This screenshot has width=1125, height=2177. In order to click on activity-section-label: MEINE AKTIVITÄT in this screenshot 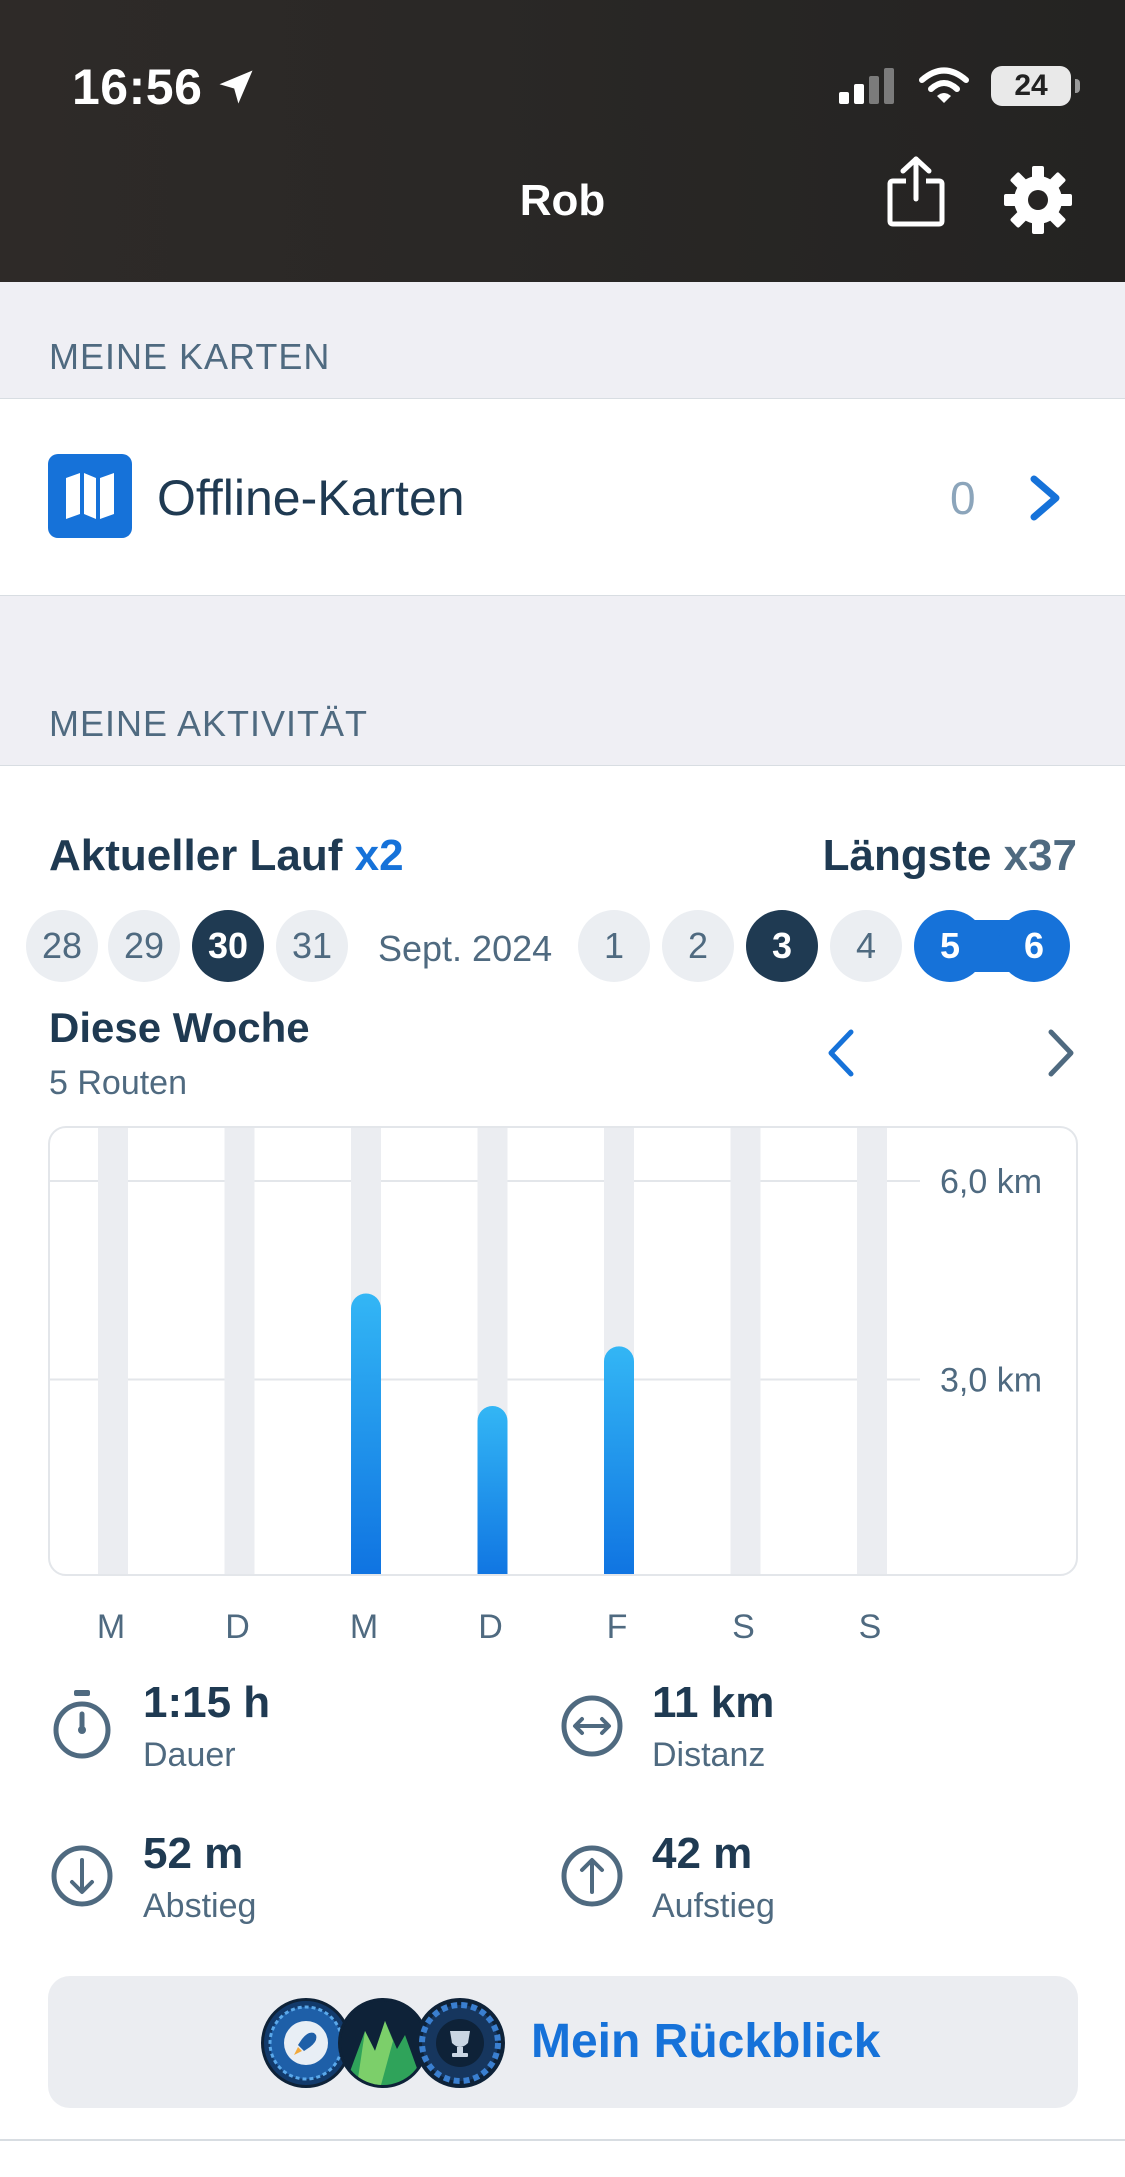, I will do `click(209, 723)`.